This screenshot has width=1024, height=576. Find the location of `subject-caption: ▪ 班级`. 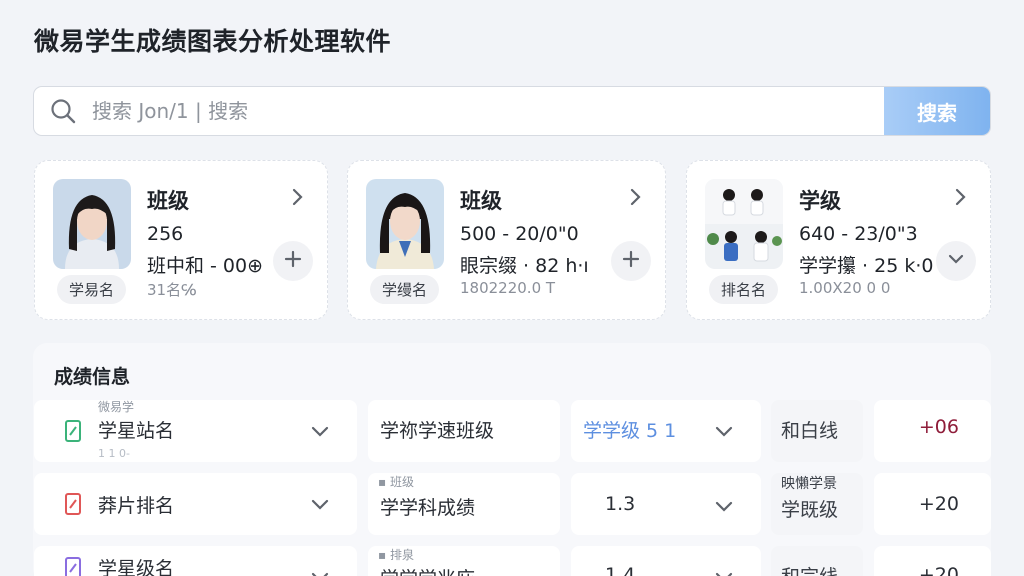

subject-caption: ▪ 班级 is located at coordinates (396, 482).